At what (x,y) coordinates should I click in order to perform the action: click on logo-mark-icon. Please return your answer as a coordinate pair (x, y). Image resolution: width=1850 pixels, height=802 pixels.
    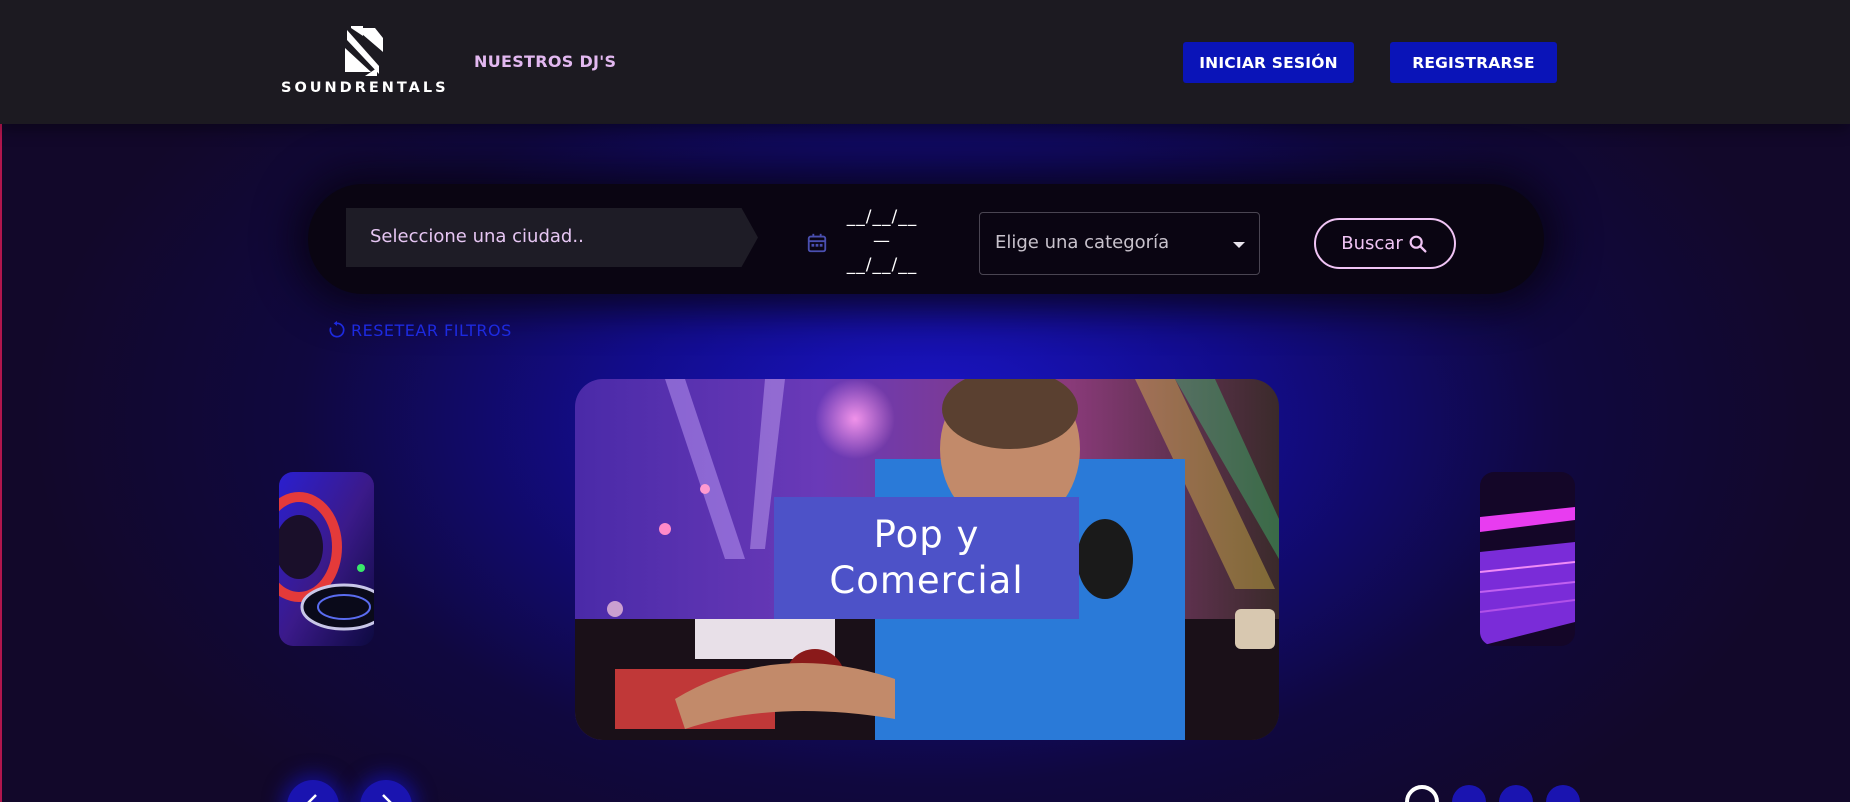
    Looking at the image, I should click on (364, 51).